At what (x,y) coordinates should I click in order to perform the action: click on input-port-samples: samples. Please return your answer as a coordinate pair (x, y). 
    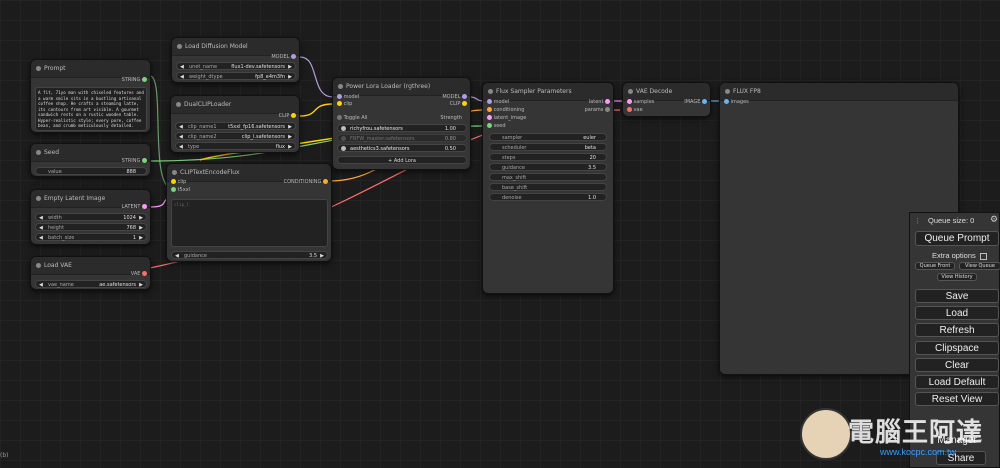
    Looking at the image, I should click on (640, 102).